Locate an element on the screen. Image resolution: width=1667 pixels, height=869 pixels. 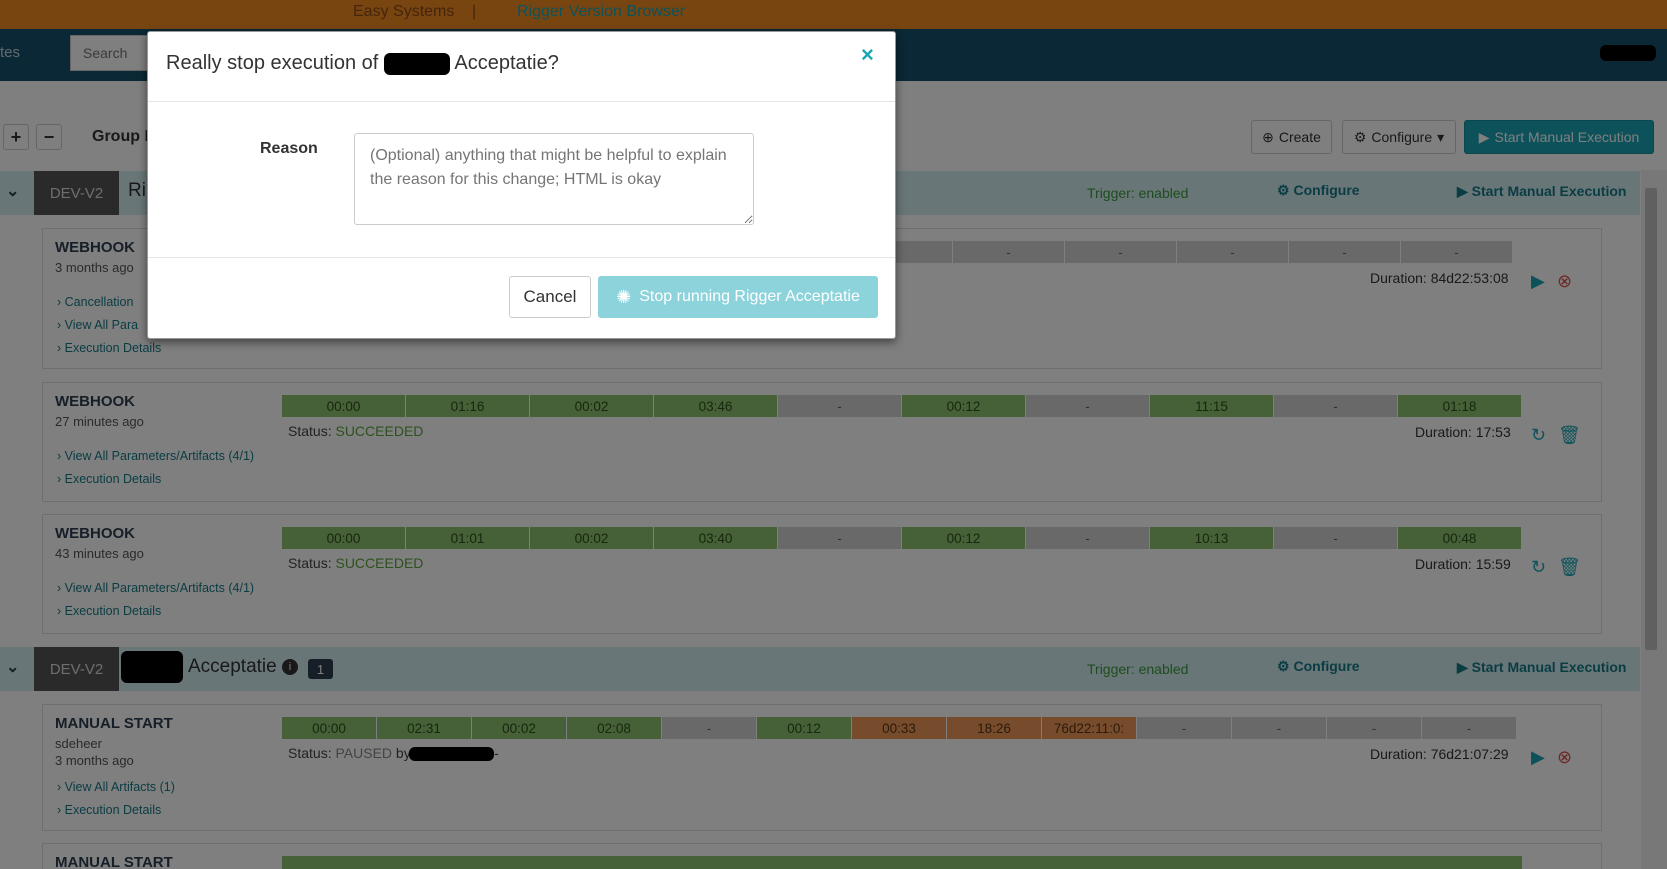
reason-textarea is located at coordinates (554, 179).